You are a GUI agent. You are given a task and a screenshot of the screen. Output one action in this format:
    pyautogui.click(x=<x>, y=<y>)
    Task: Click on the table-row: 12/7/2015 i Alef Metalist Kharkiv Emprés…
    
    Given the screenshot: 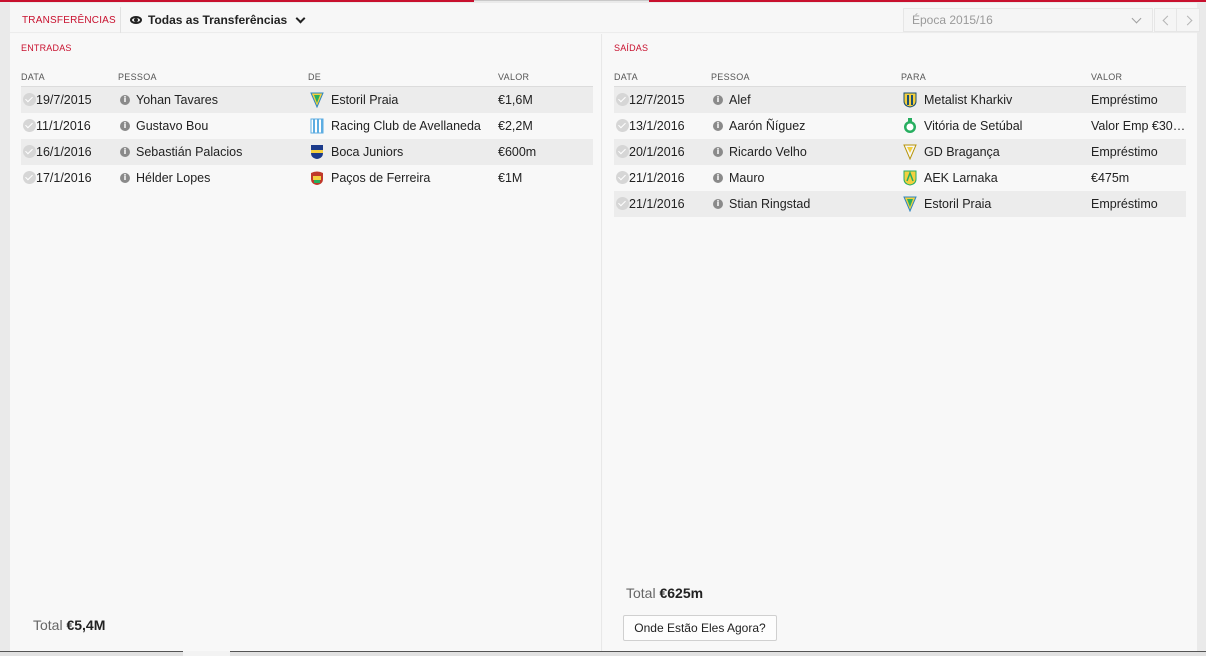 What is the action you would take?
    pyautogui.click(x=900, y=100)
    